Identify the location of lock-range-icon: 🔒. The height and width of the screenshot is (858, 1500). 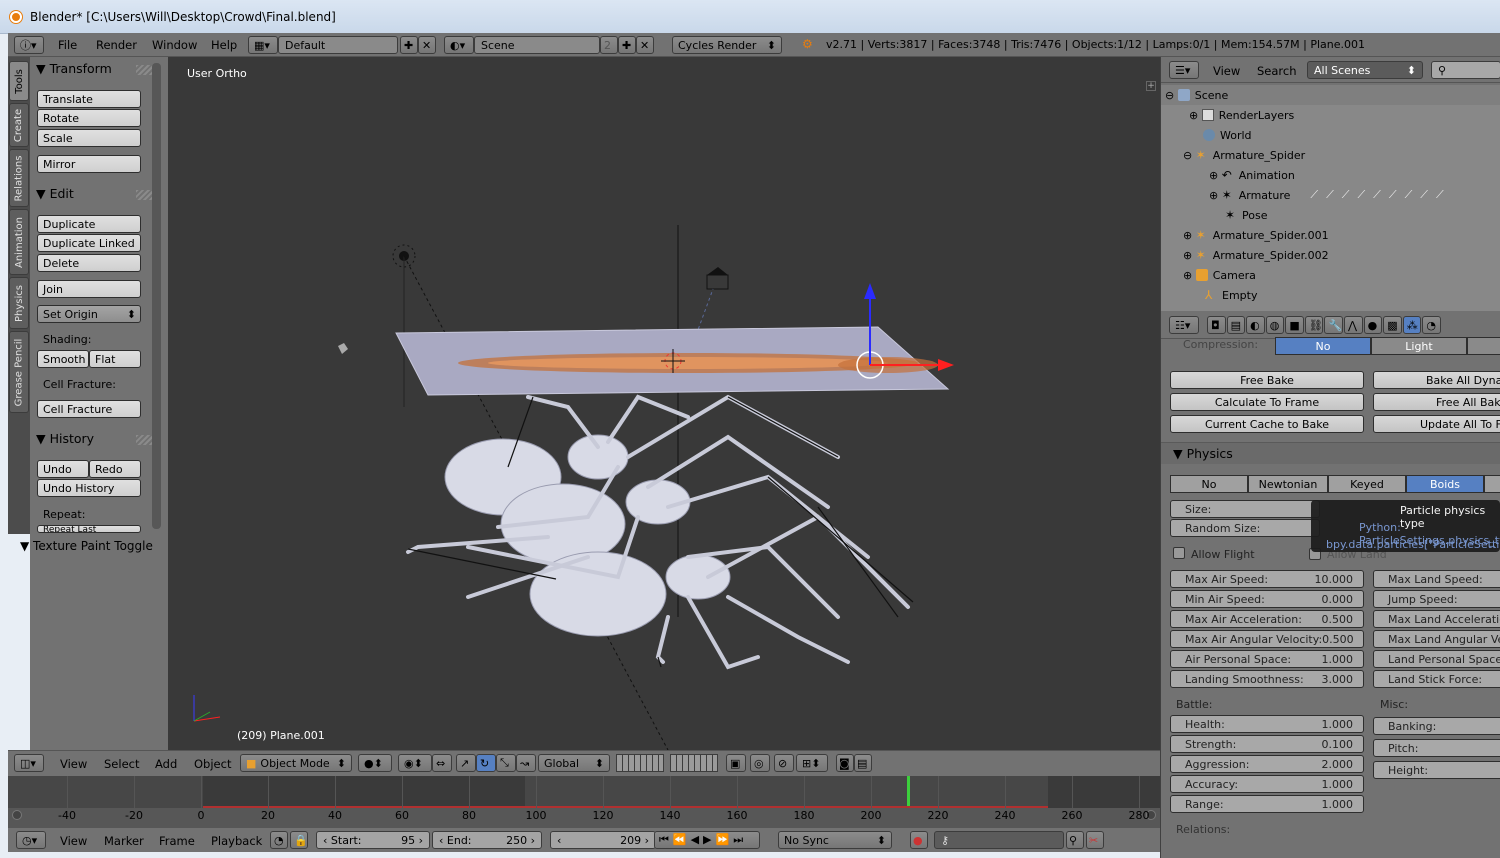
(299, 840).